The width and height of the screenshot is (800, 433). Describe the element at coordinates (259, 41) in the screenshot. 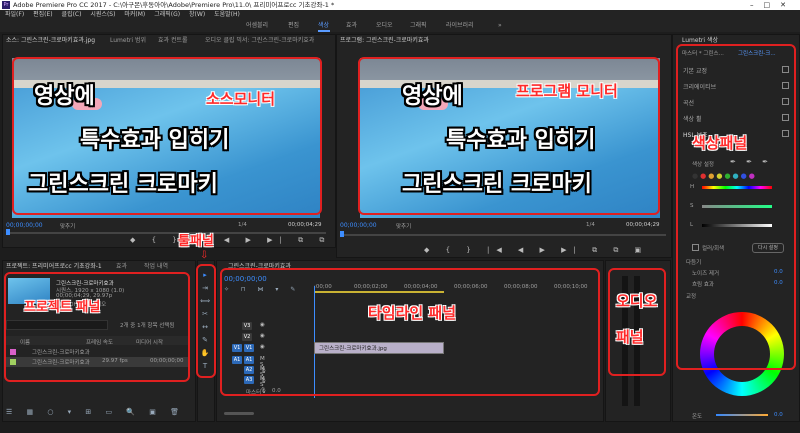

I see `tab-audio-clip-mixer: 오디오 클립 믹서: 그린스크린-크로마키효과` at that location.